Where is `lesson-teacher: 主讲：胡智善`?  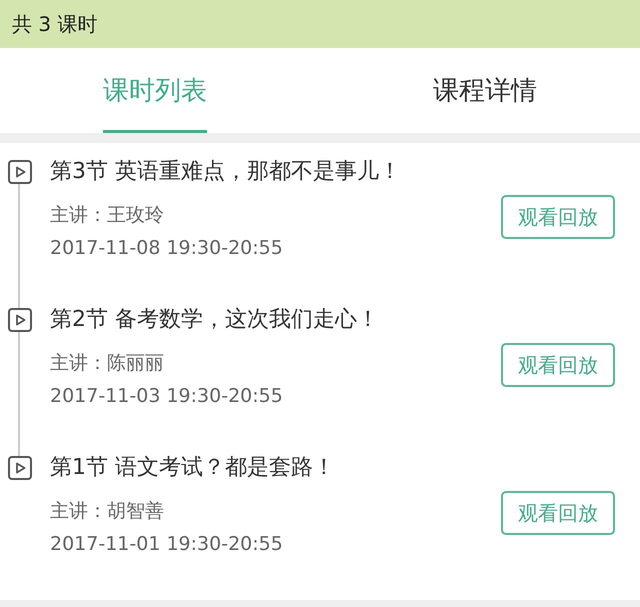 lesson-teacher: 主讲：胡智善 is located at coordinates (107, 511).